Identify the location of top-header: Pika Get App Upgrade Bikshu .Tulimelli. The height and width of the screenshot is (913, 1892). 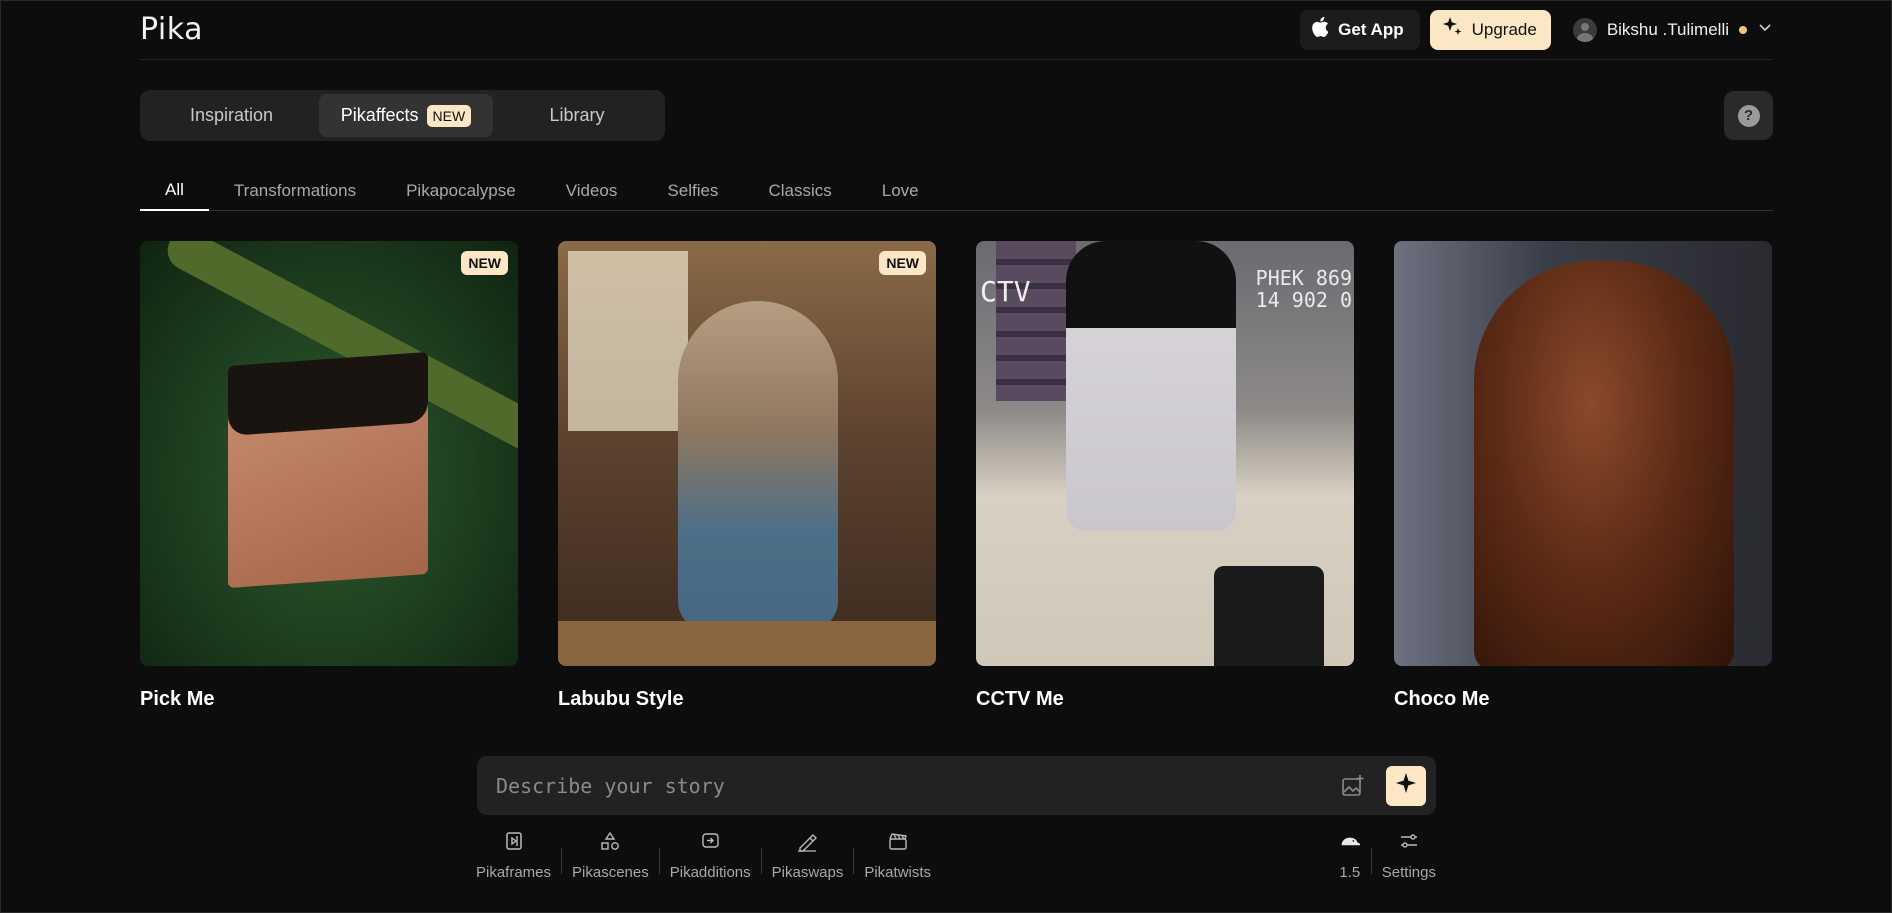
(956, 30).